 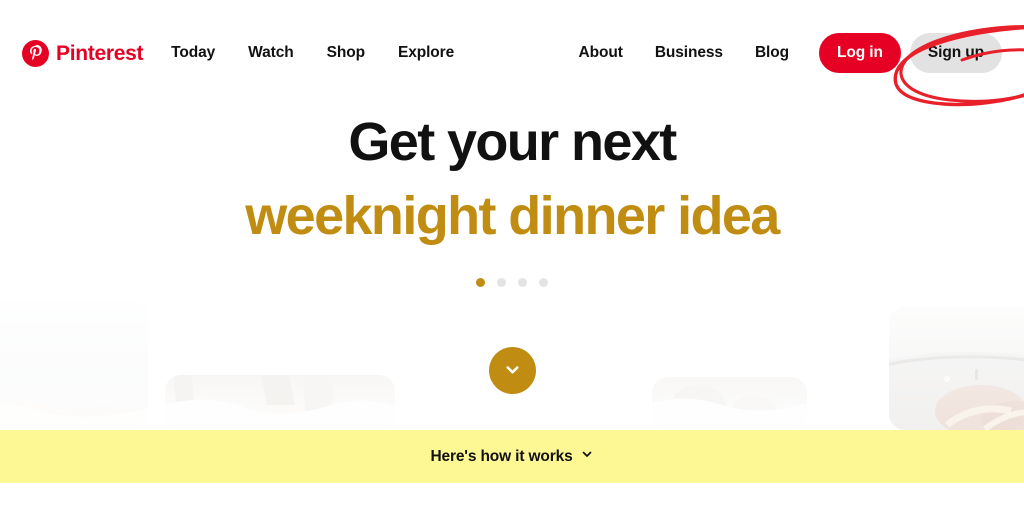 I want to click on signup-button: Sign up, so click(x=955, y=53).